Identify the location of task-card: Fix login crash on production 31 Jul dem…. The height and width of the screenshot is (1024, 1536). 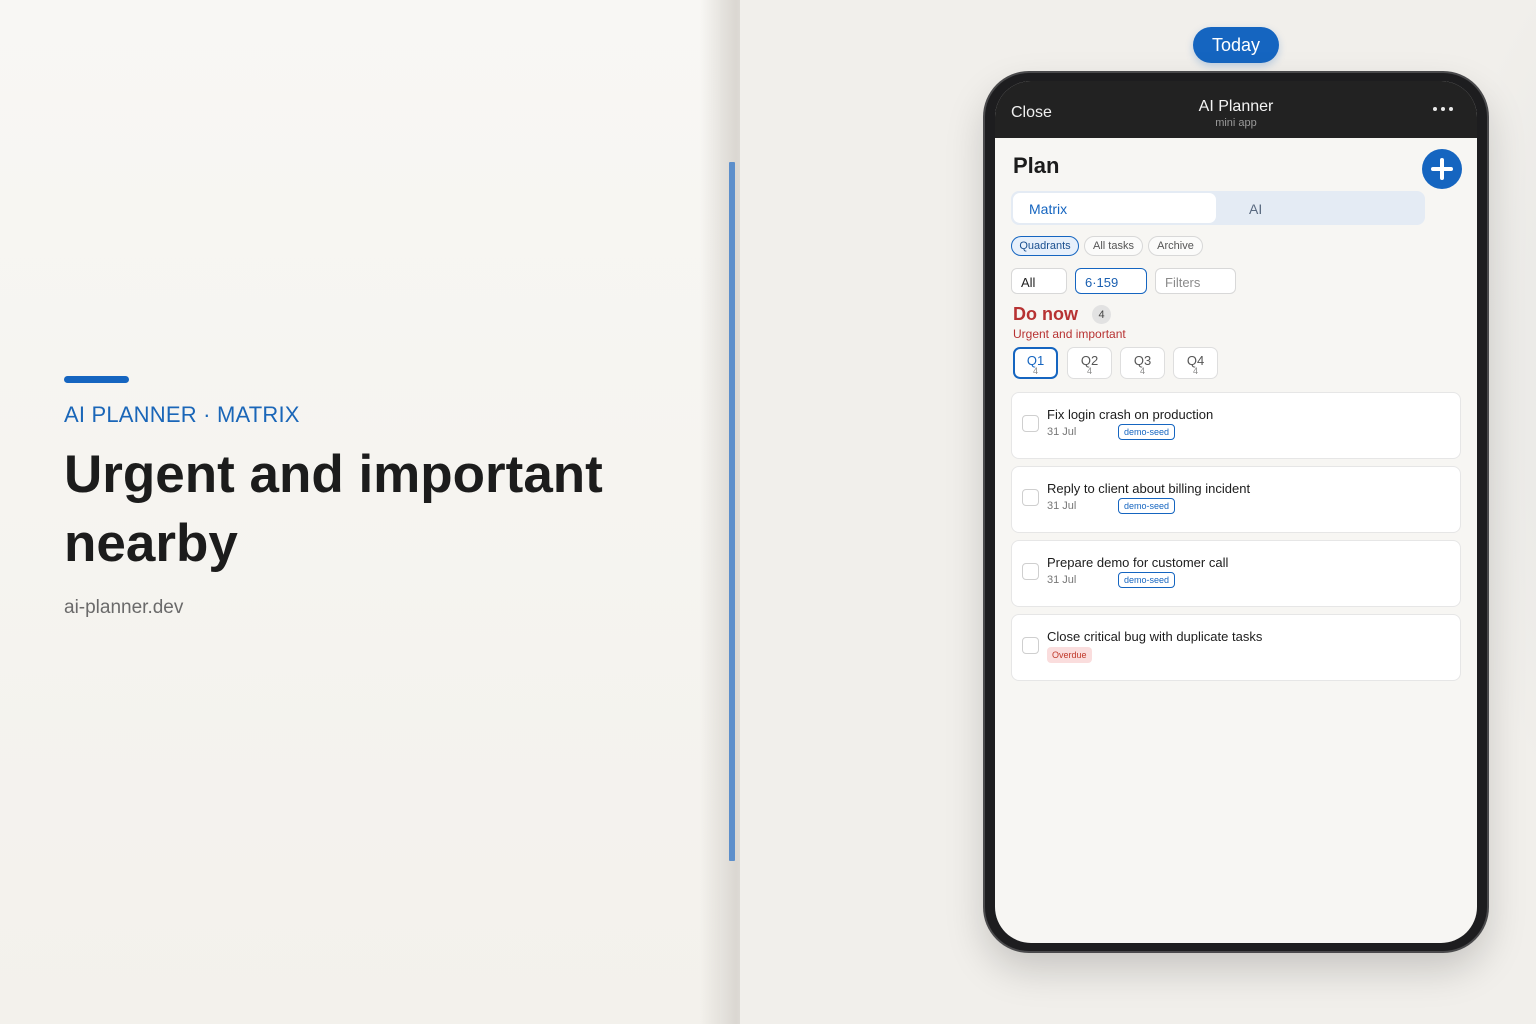
(1236, 425).